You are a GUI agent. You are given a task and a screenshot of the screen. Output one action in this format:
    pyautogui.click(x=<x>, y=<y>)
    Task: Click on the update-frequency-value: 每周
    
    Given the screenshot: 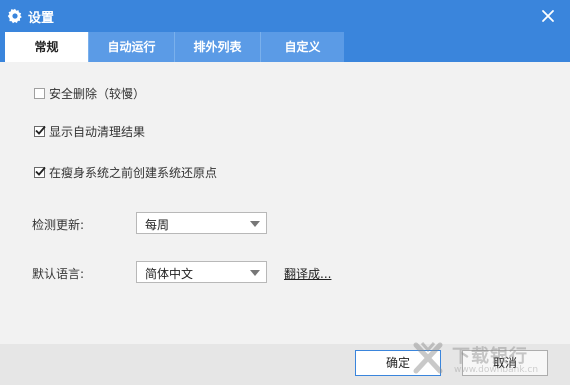 What is the action you would take?
    pyautogui.click(x=157, y=225)
    